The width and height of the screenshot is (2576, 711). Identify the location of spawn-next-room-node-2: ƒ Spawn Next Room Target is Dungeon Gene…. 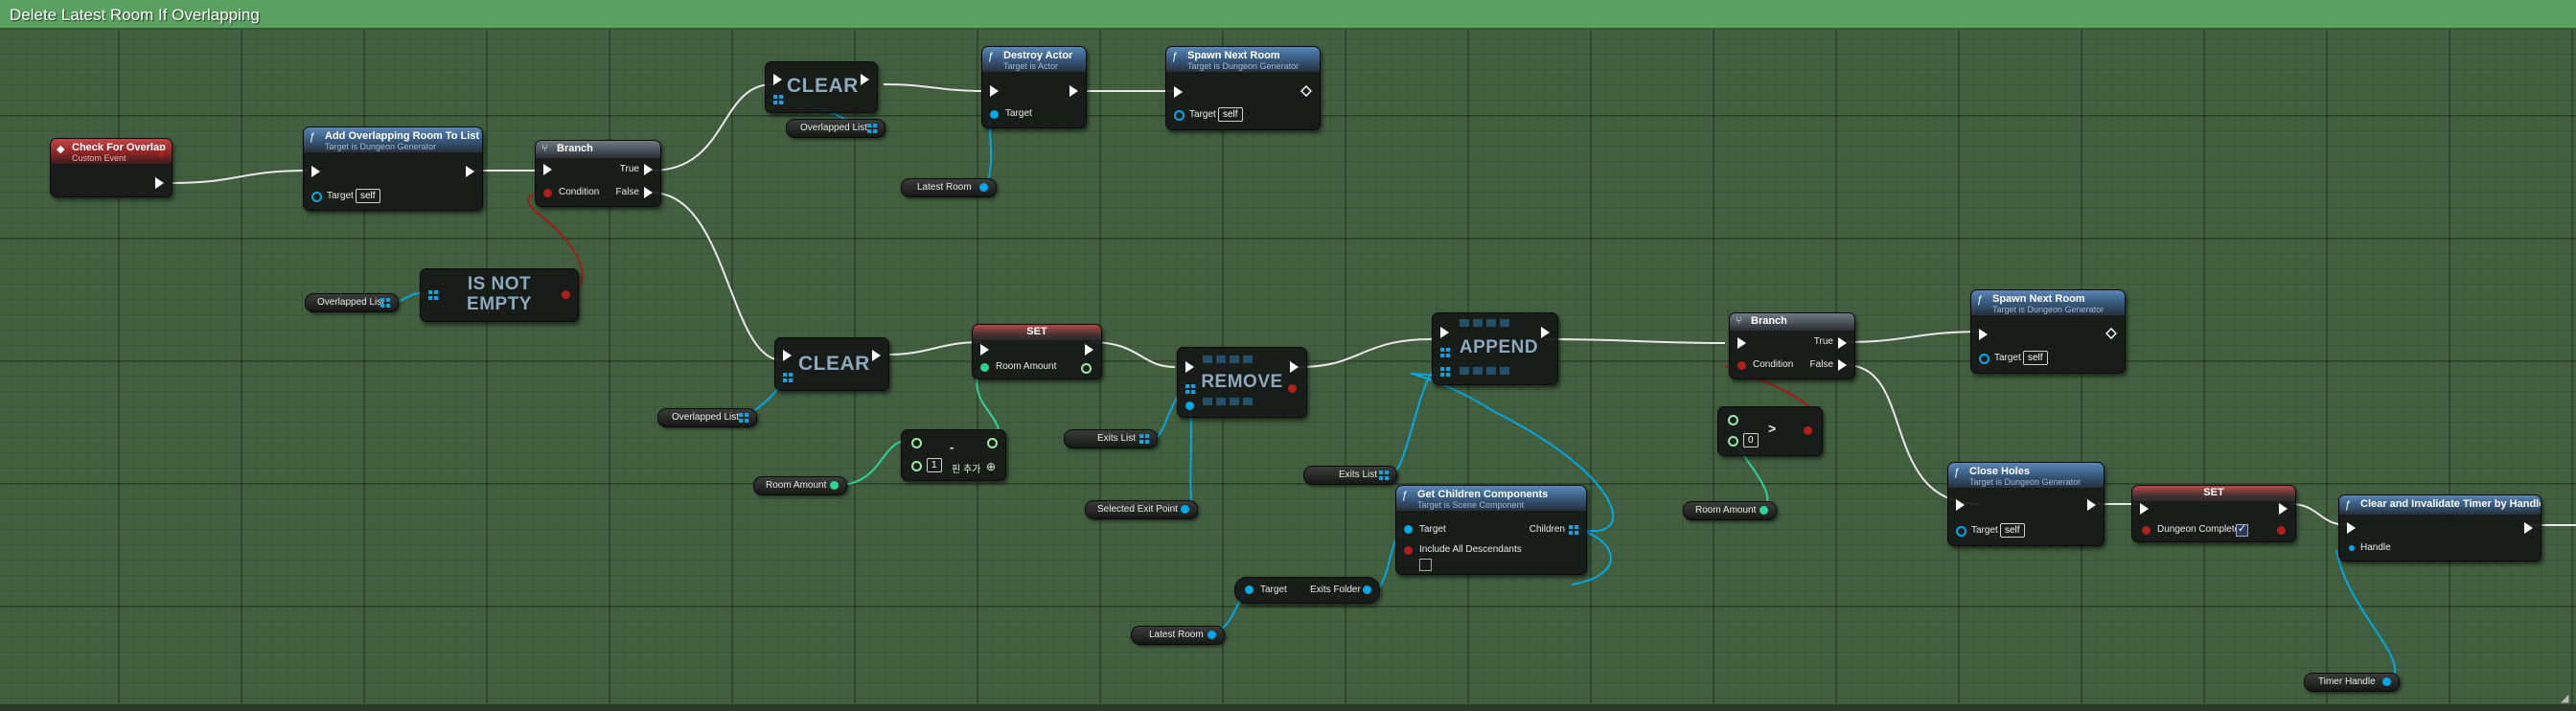
(2048, 331).